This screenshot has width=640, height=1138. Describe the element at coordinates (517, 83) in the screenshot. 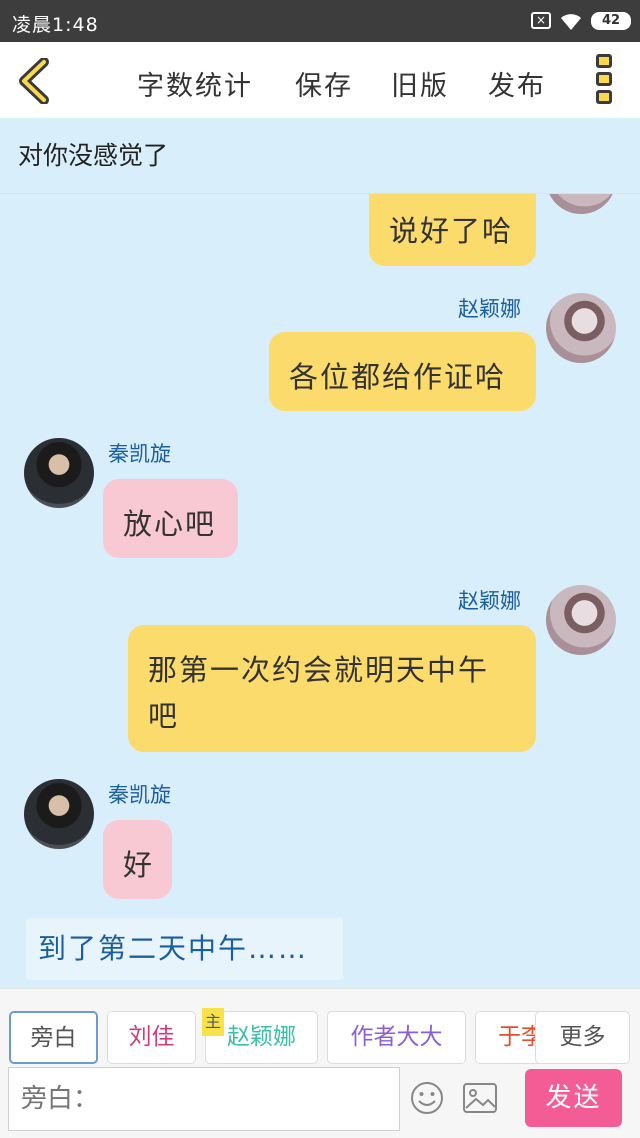

I see `publish-button: 发布` at that location.